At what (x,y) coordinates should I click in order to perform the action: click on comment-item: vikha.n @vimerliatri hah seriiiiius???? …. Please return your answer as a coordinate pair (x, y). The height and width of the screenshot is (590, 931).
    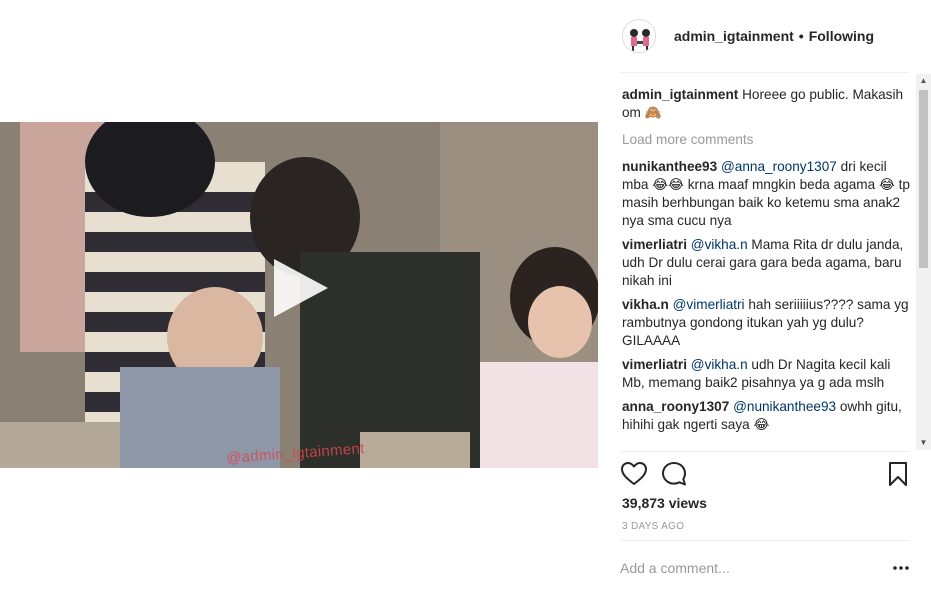
    Looking at the image, I should click on (768, 323).